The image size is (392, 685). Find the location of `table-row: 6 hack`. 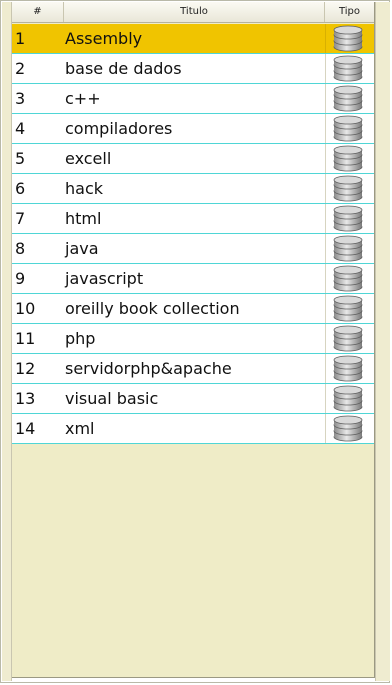

table-row: 6 hack is located at coordinates (193, 189).